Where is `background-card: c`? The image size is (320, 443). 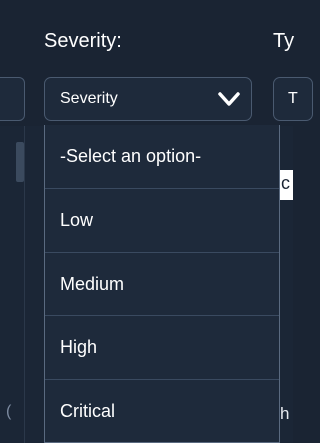
background-card: c is located at coordinates (286, 185).